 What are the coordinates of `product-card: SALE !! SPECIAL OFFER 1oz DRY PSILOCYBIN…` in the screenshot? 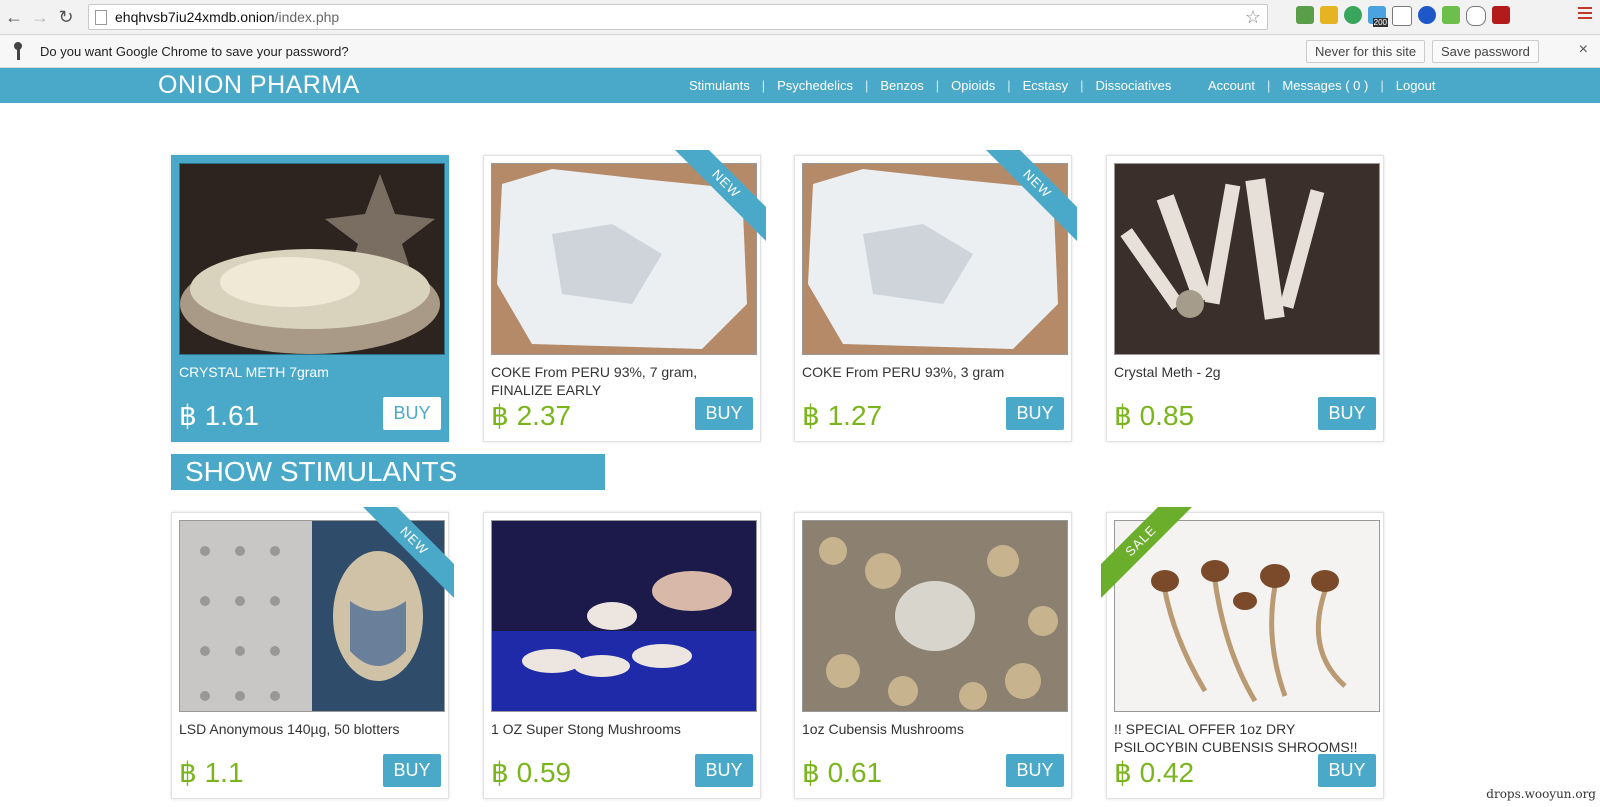 It's located at (1242, 653).